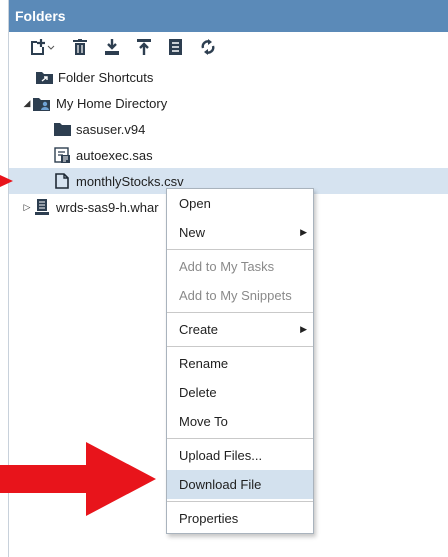  I want to click on refresh-button, so click(208, 47).